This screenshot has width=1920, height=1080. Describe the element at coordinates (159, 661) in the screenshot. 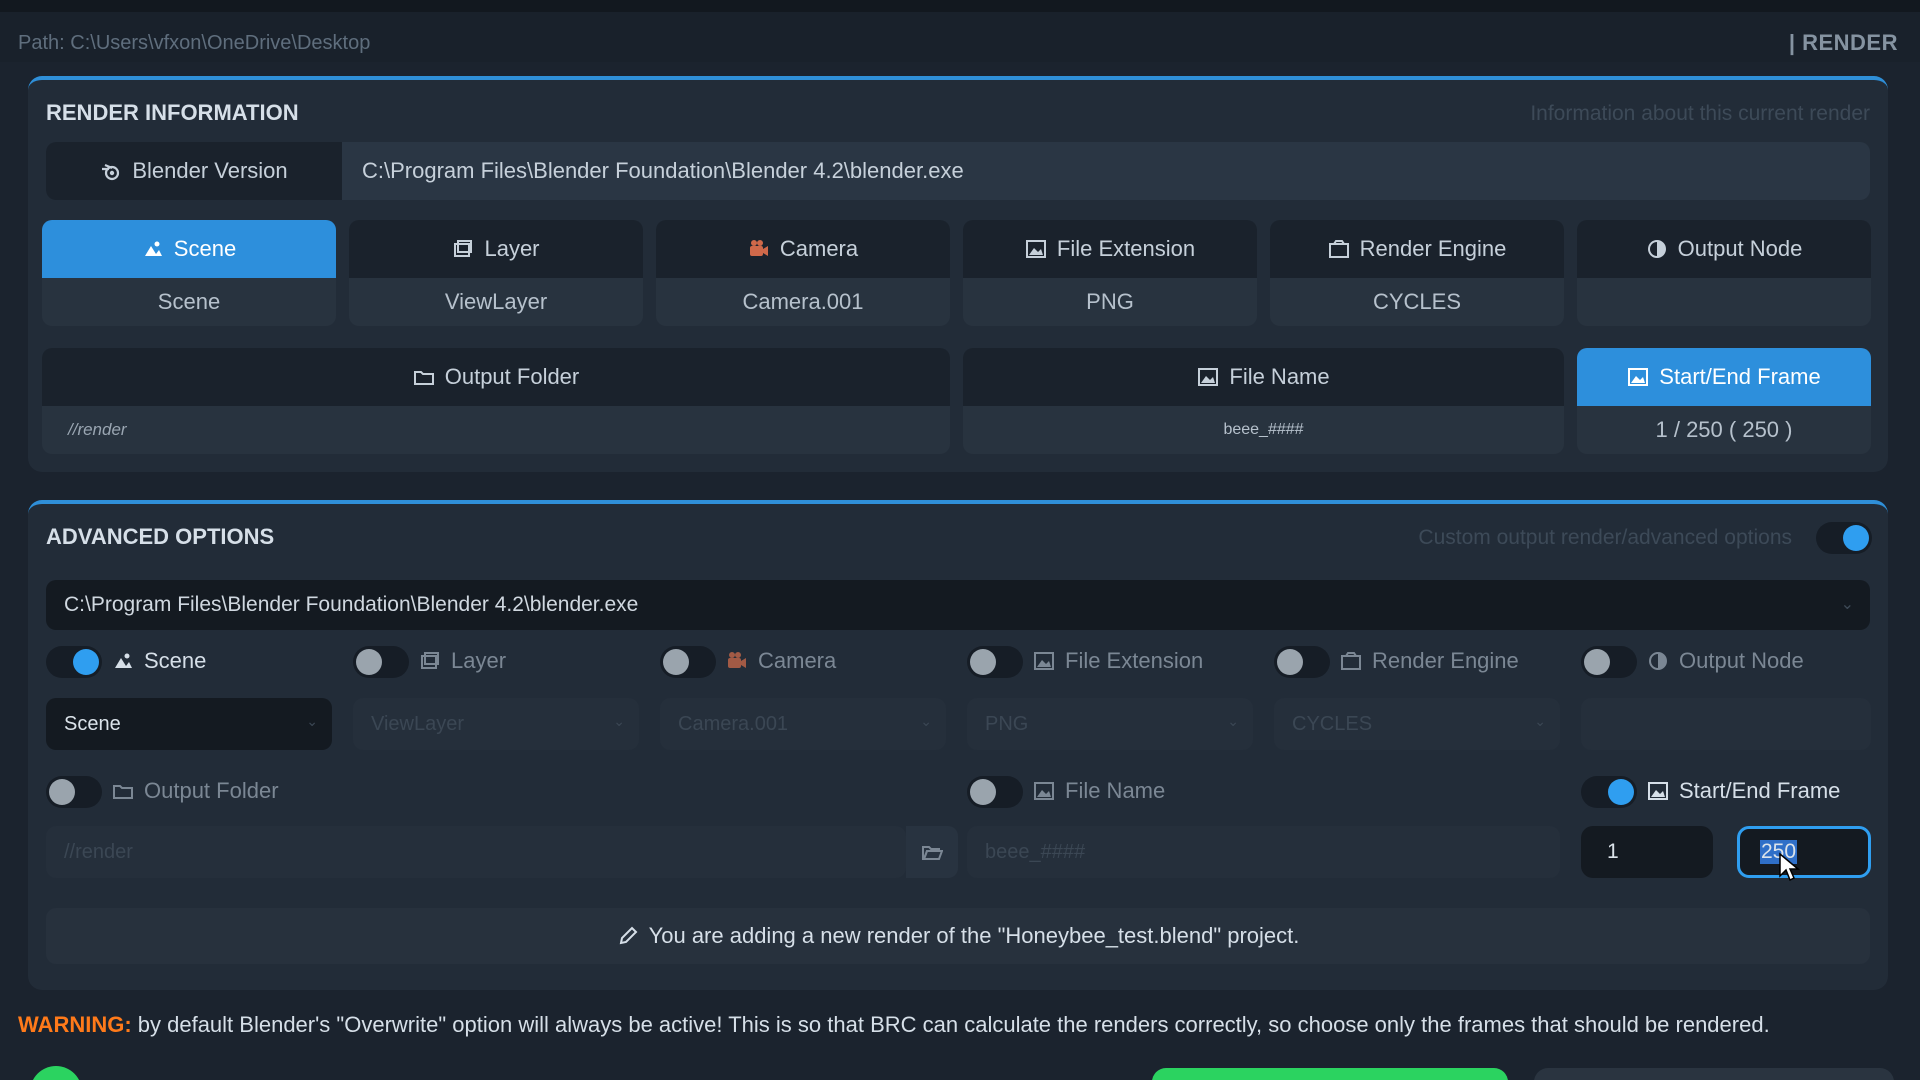

I see `scene-option-label: Scene` at that location.